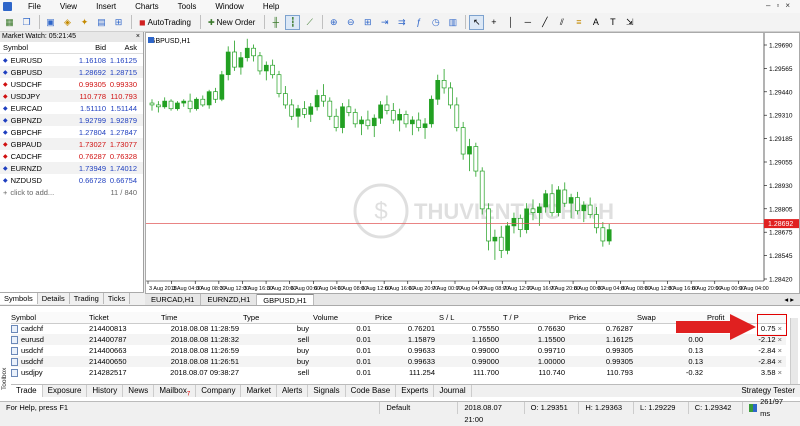  I want to click on window-controls: –▫×, so click(781, 5).